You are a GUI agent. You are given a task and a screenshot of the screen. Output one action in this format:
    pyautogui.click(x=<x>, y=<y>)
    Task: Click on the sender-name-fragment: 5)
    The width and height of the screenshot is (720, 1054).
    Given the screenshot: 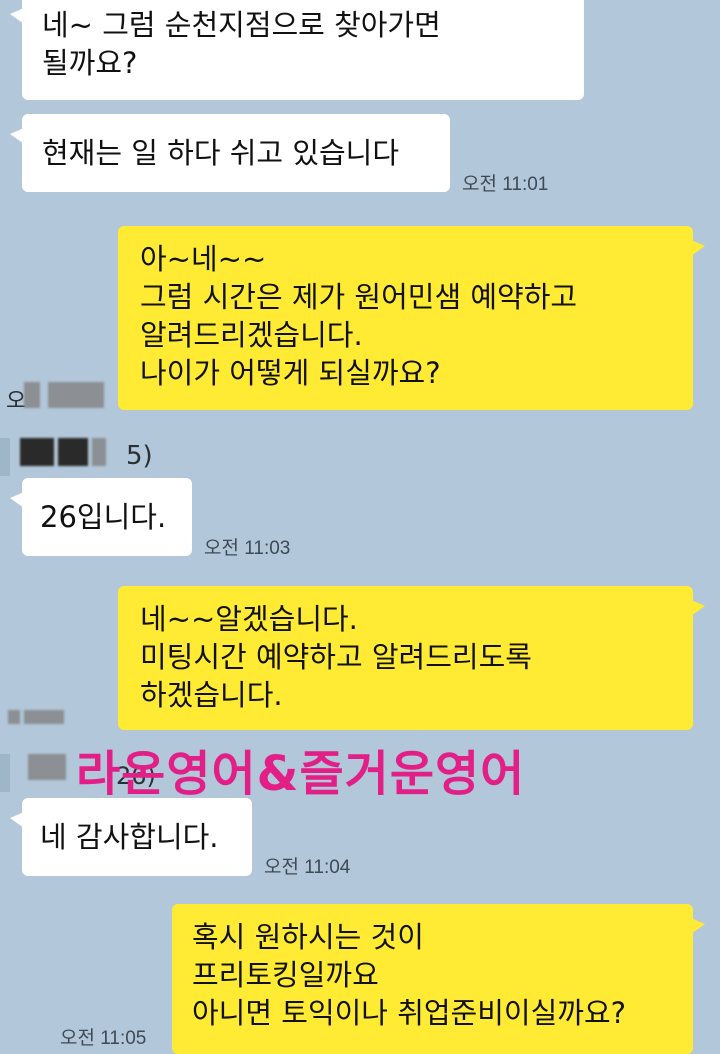 What is the action you would take?
    pyautogui.click(x=139, y=456)
    